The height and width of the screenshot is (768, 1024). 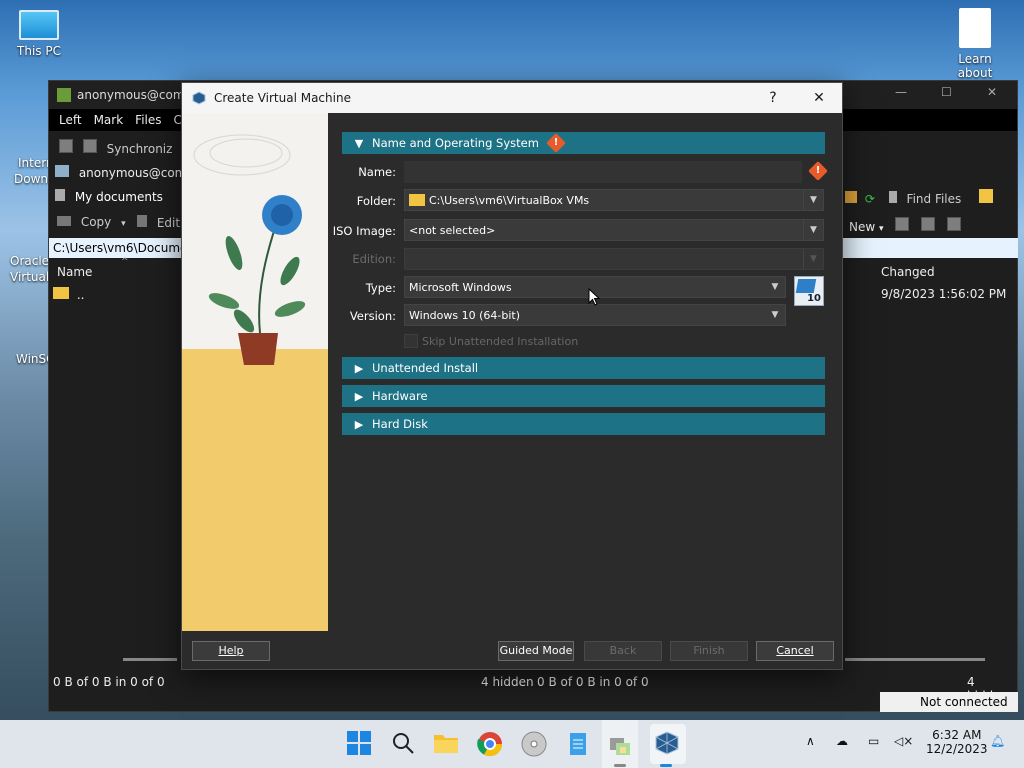 What do you see at coordinates (372, 316) in the screenshot?
I see `version-label: Version:` at bounding box center [372, 316].